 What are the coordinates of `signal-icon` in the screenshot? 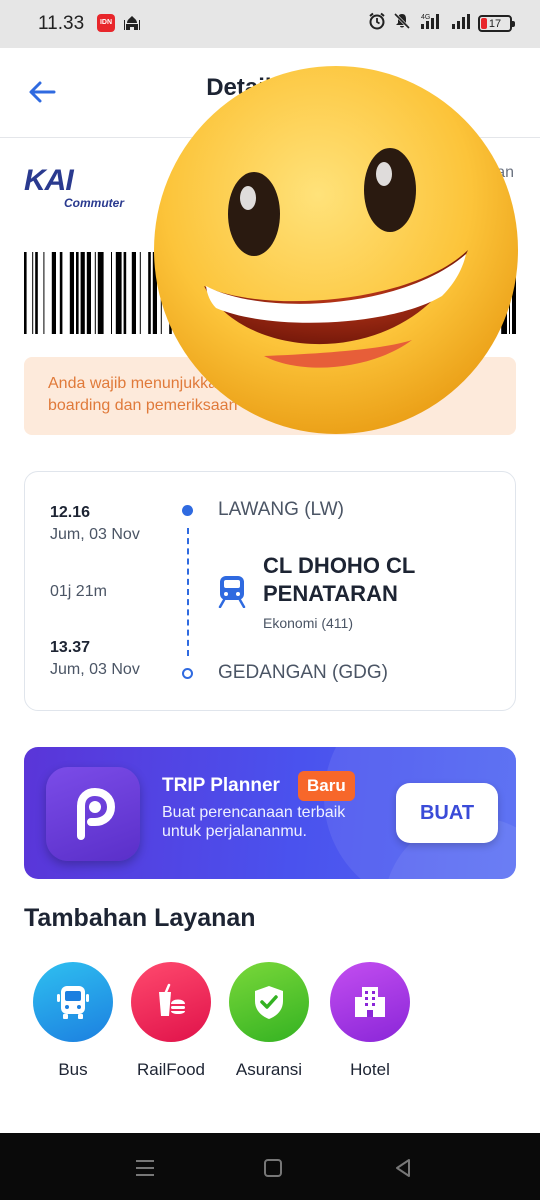 It's located at (461, 23).